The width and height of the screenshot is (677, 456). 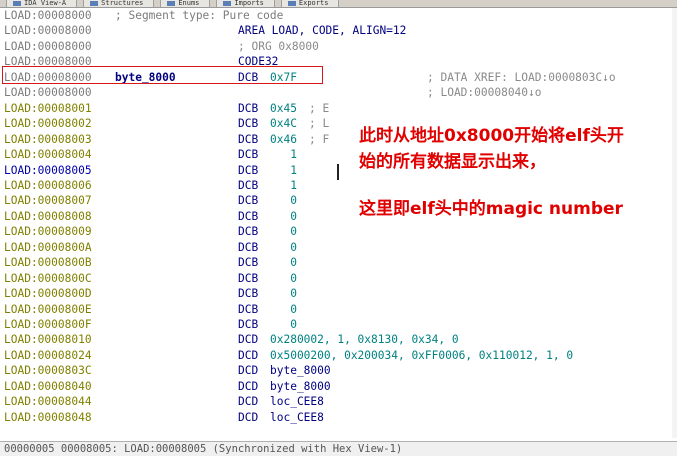 I want to click on row-operands: 0x46, so click(x=283, y=139).